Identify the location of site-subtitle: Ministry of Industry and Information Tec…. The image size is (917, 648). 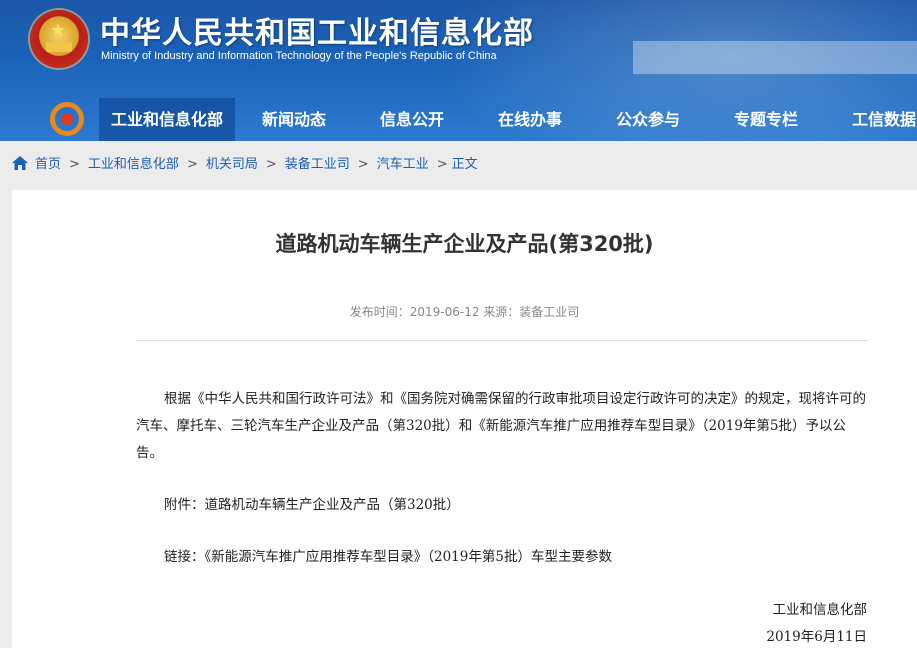
(299, 56).